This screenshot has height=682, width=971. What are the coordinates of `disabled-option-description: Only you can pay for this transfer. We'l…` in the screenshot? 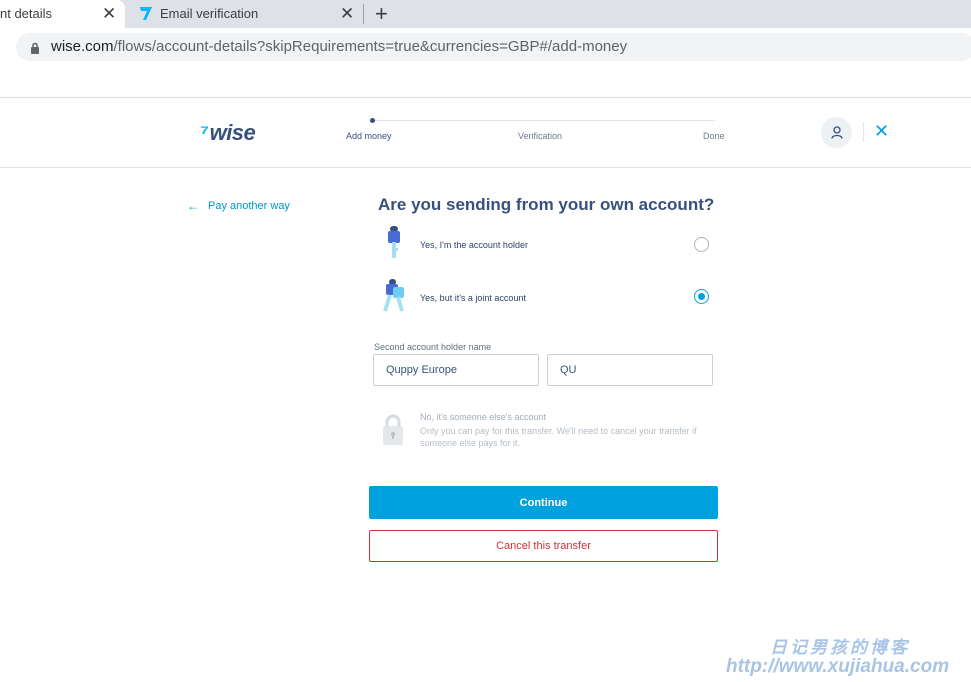 It's located at (558, 437).